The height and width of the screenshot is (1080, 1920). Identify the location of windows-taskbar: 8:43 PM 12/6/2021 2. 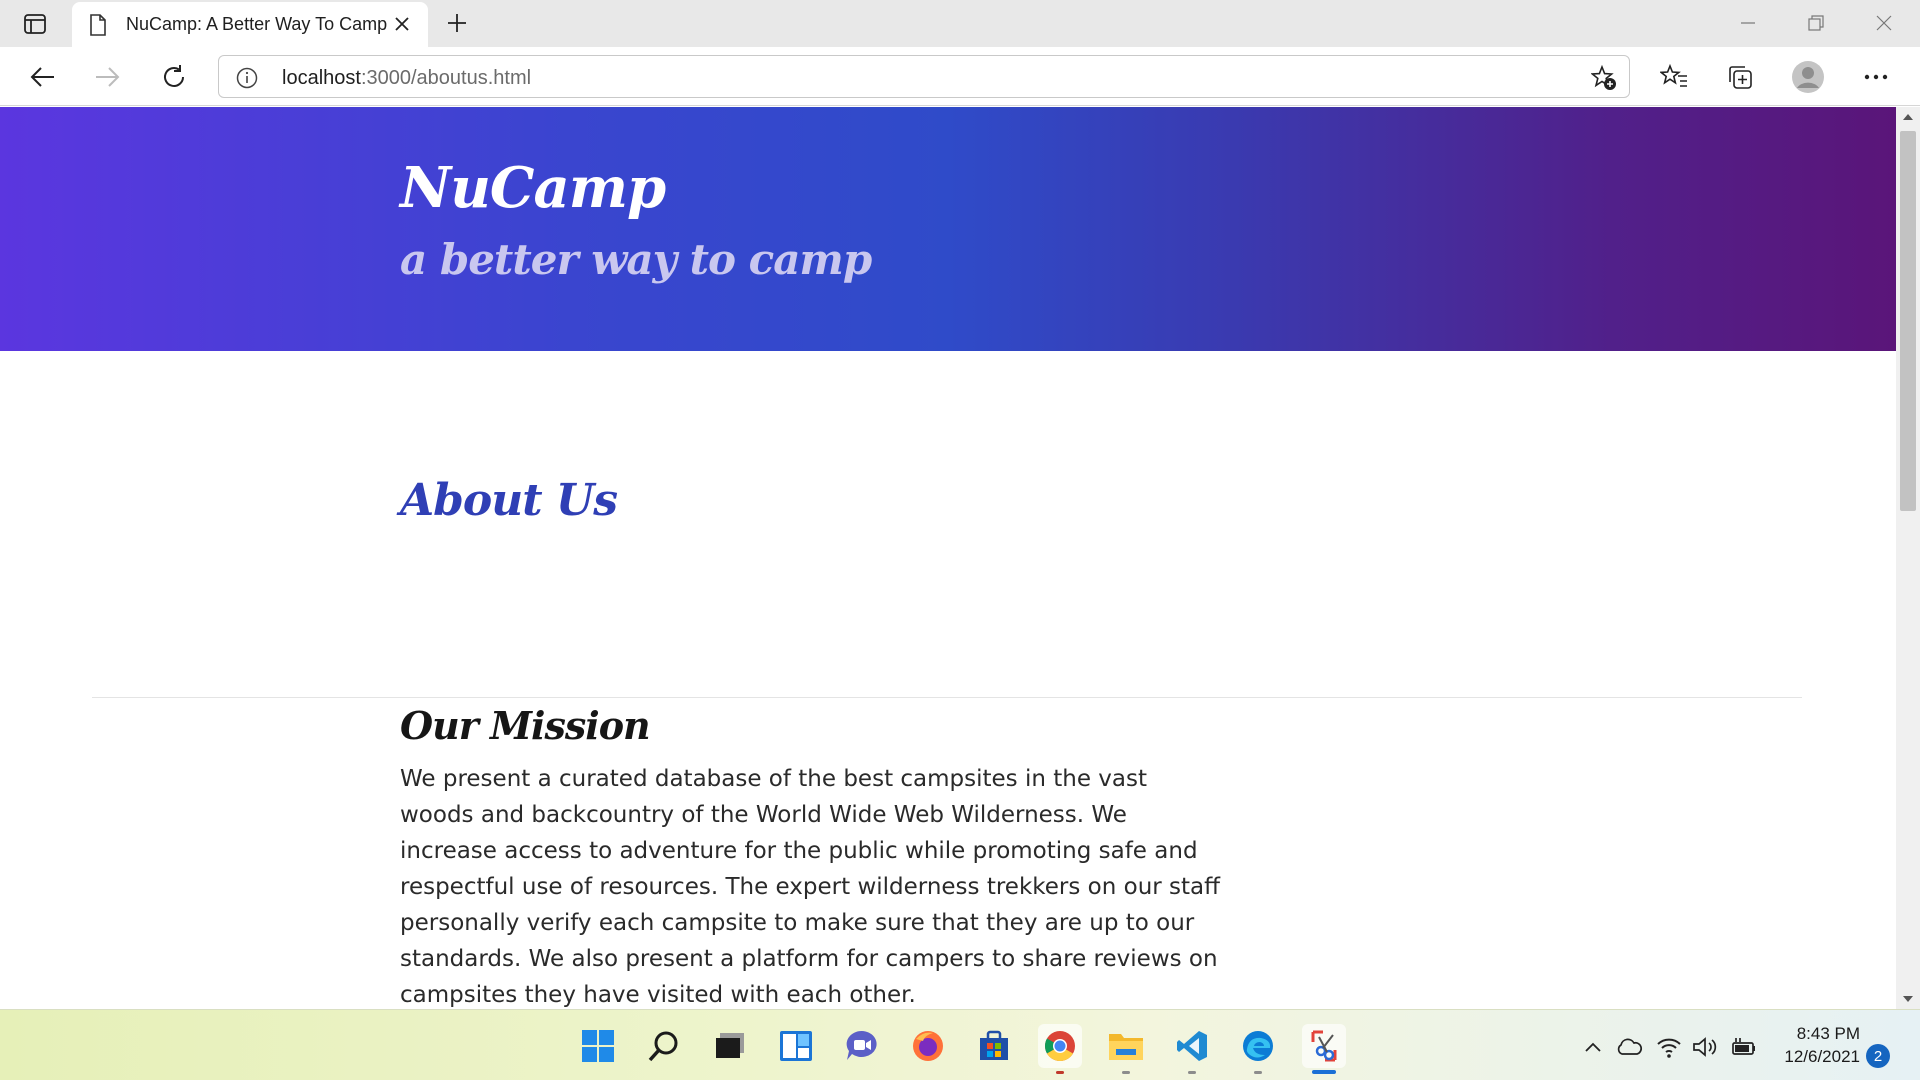
(960, 1044).